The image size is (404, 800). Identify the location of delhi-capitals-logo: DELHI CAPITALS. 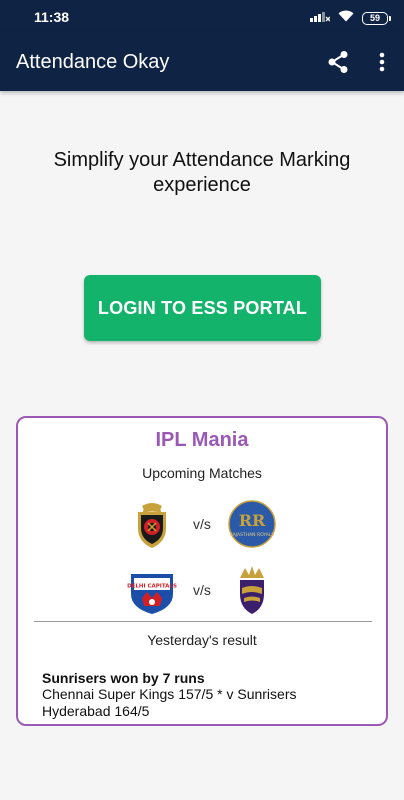
(152, 590).